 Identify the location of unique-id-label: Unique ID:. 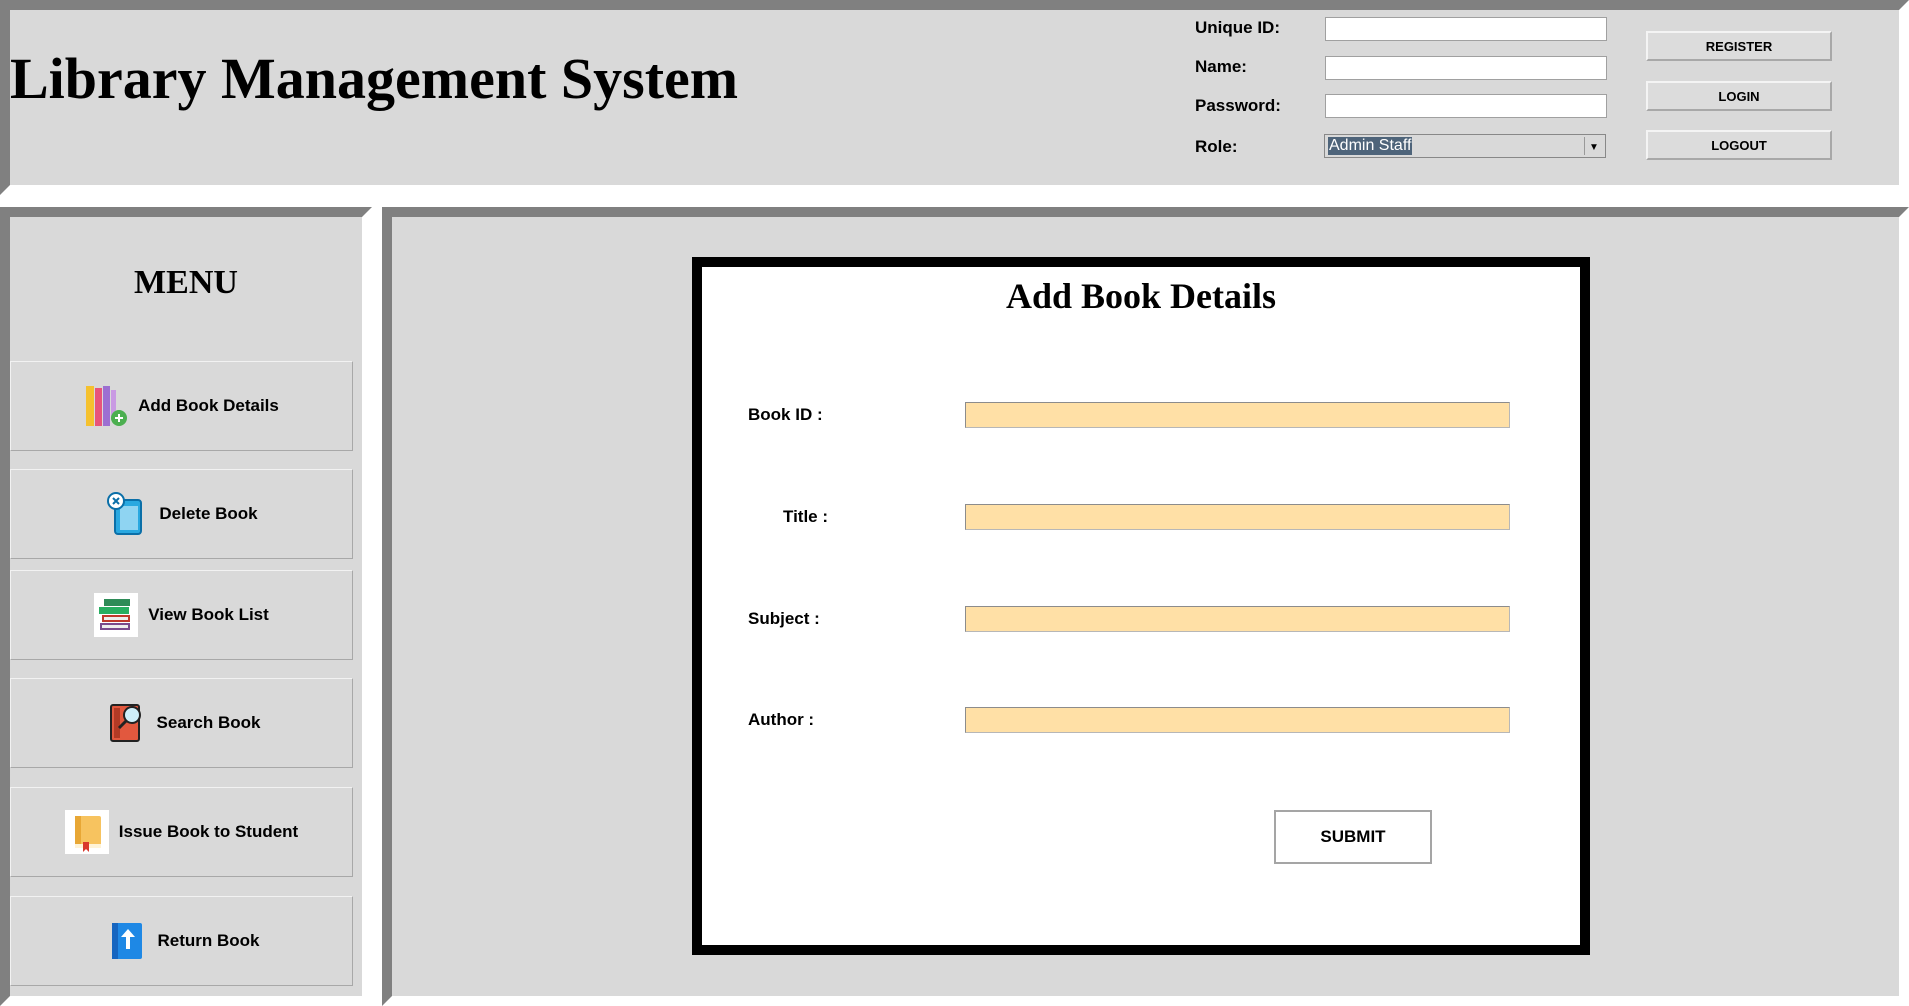
(1237, 27).